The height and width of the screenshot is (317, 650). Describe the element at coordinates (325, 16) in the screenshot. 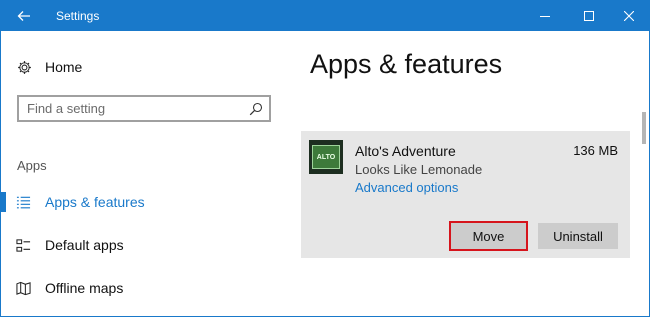

I see `title-bar: Settings` at that location.